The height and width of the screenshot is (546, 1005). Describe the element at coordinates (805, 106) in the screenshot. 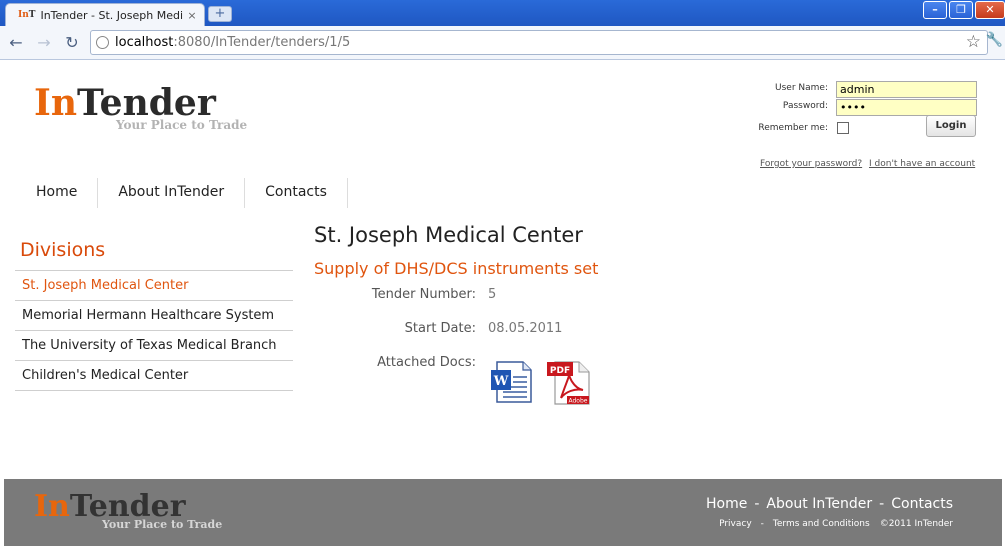

I see `password-label: Password:` at that location.